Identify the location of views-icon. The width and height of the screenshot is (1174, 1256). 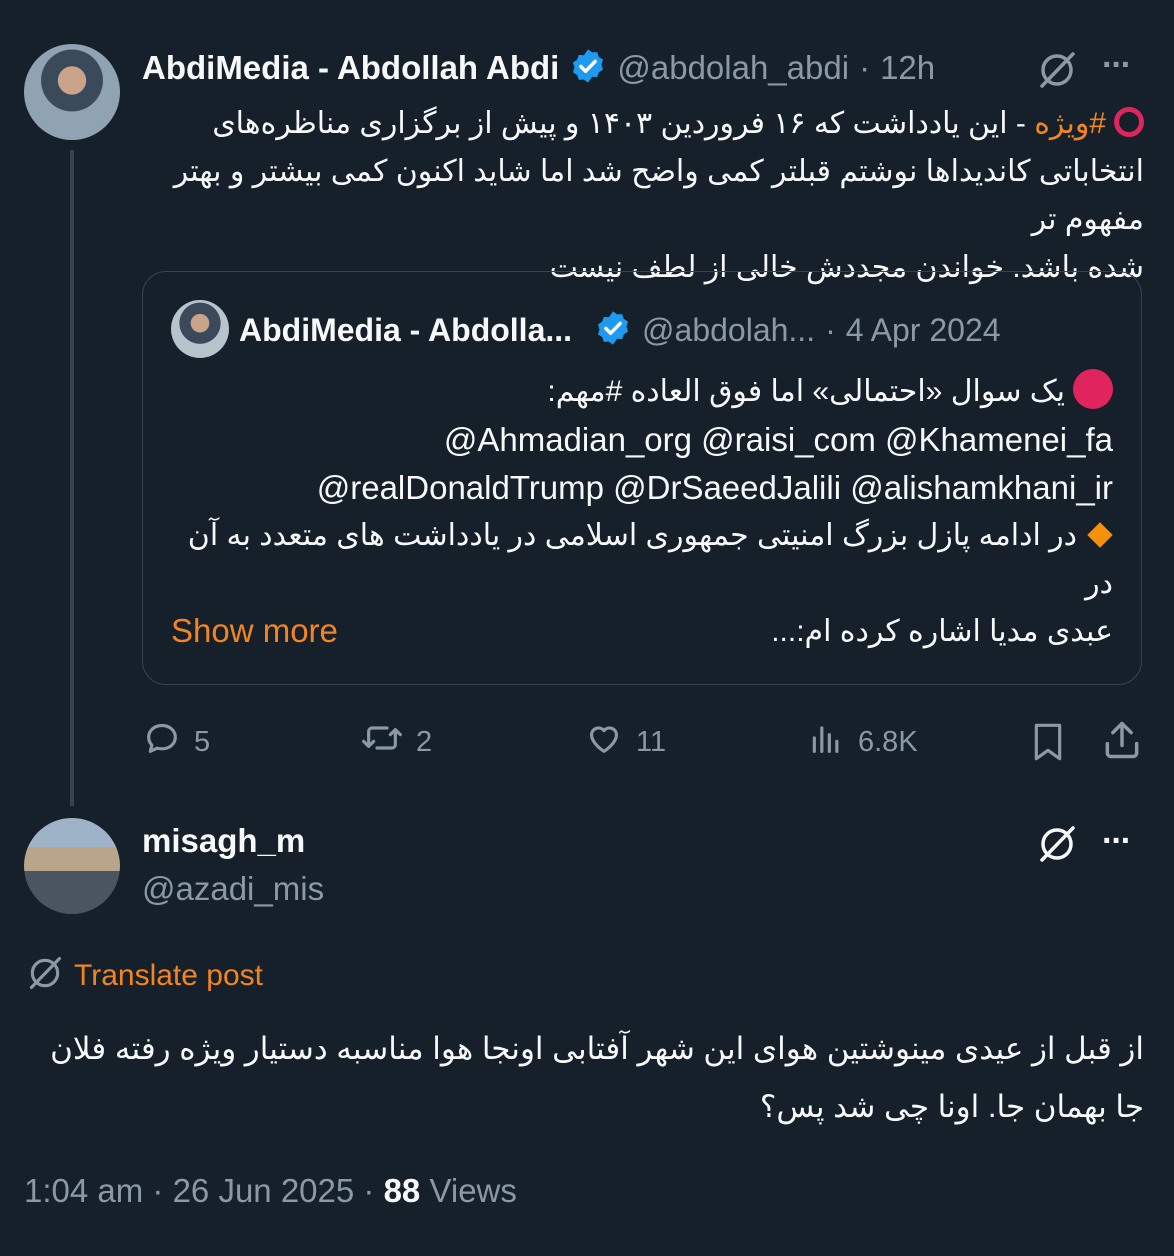
(826, 742).